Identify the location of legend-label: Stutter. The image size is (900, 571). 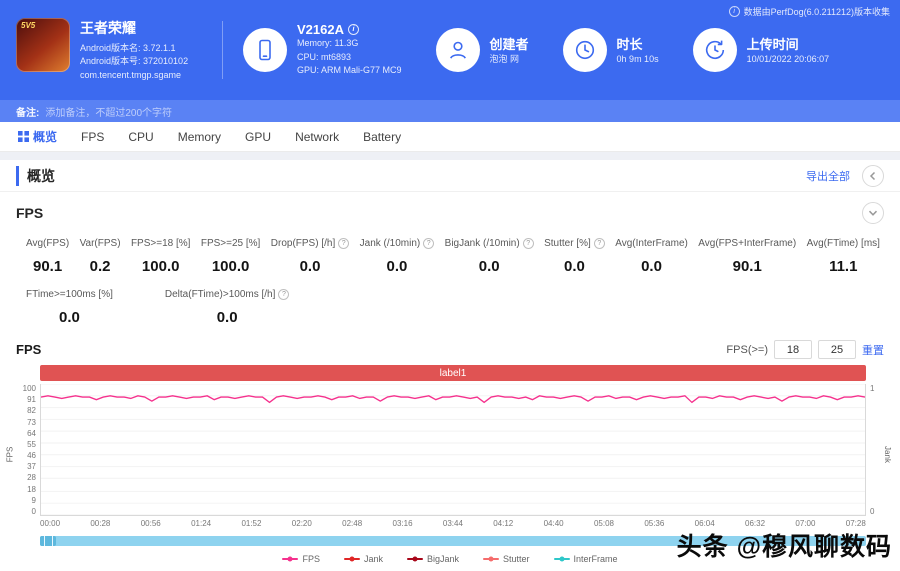
(516, 559).